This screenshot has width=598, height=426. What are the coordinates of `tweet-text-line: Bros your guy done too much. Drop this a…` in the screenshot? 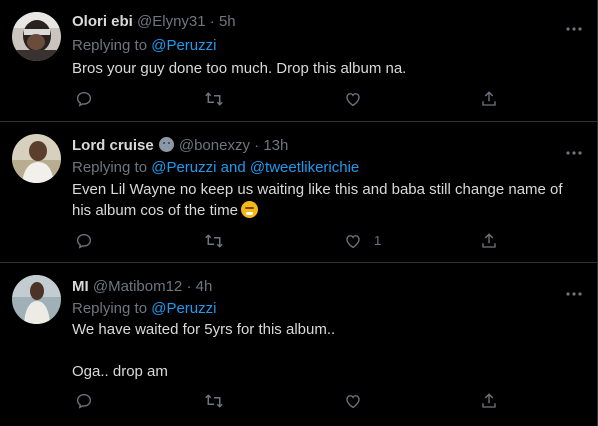 It's located at (239, 68).